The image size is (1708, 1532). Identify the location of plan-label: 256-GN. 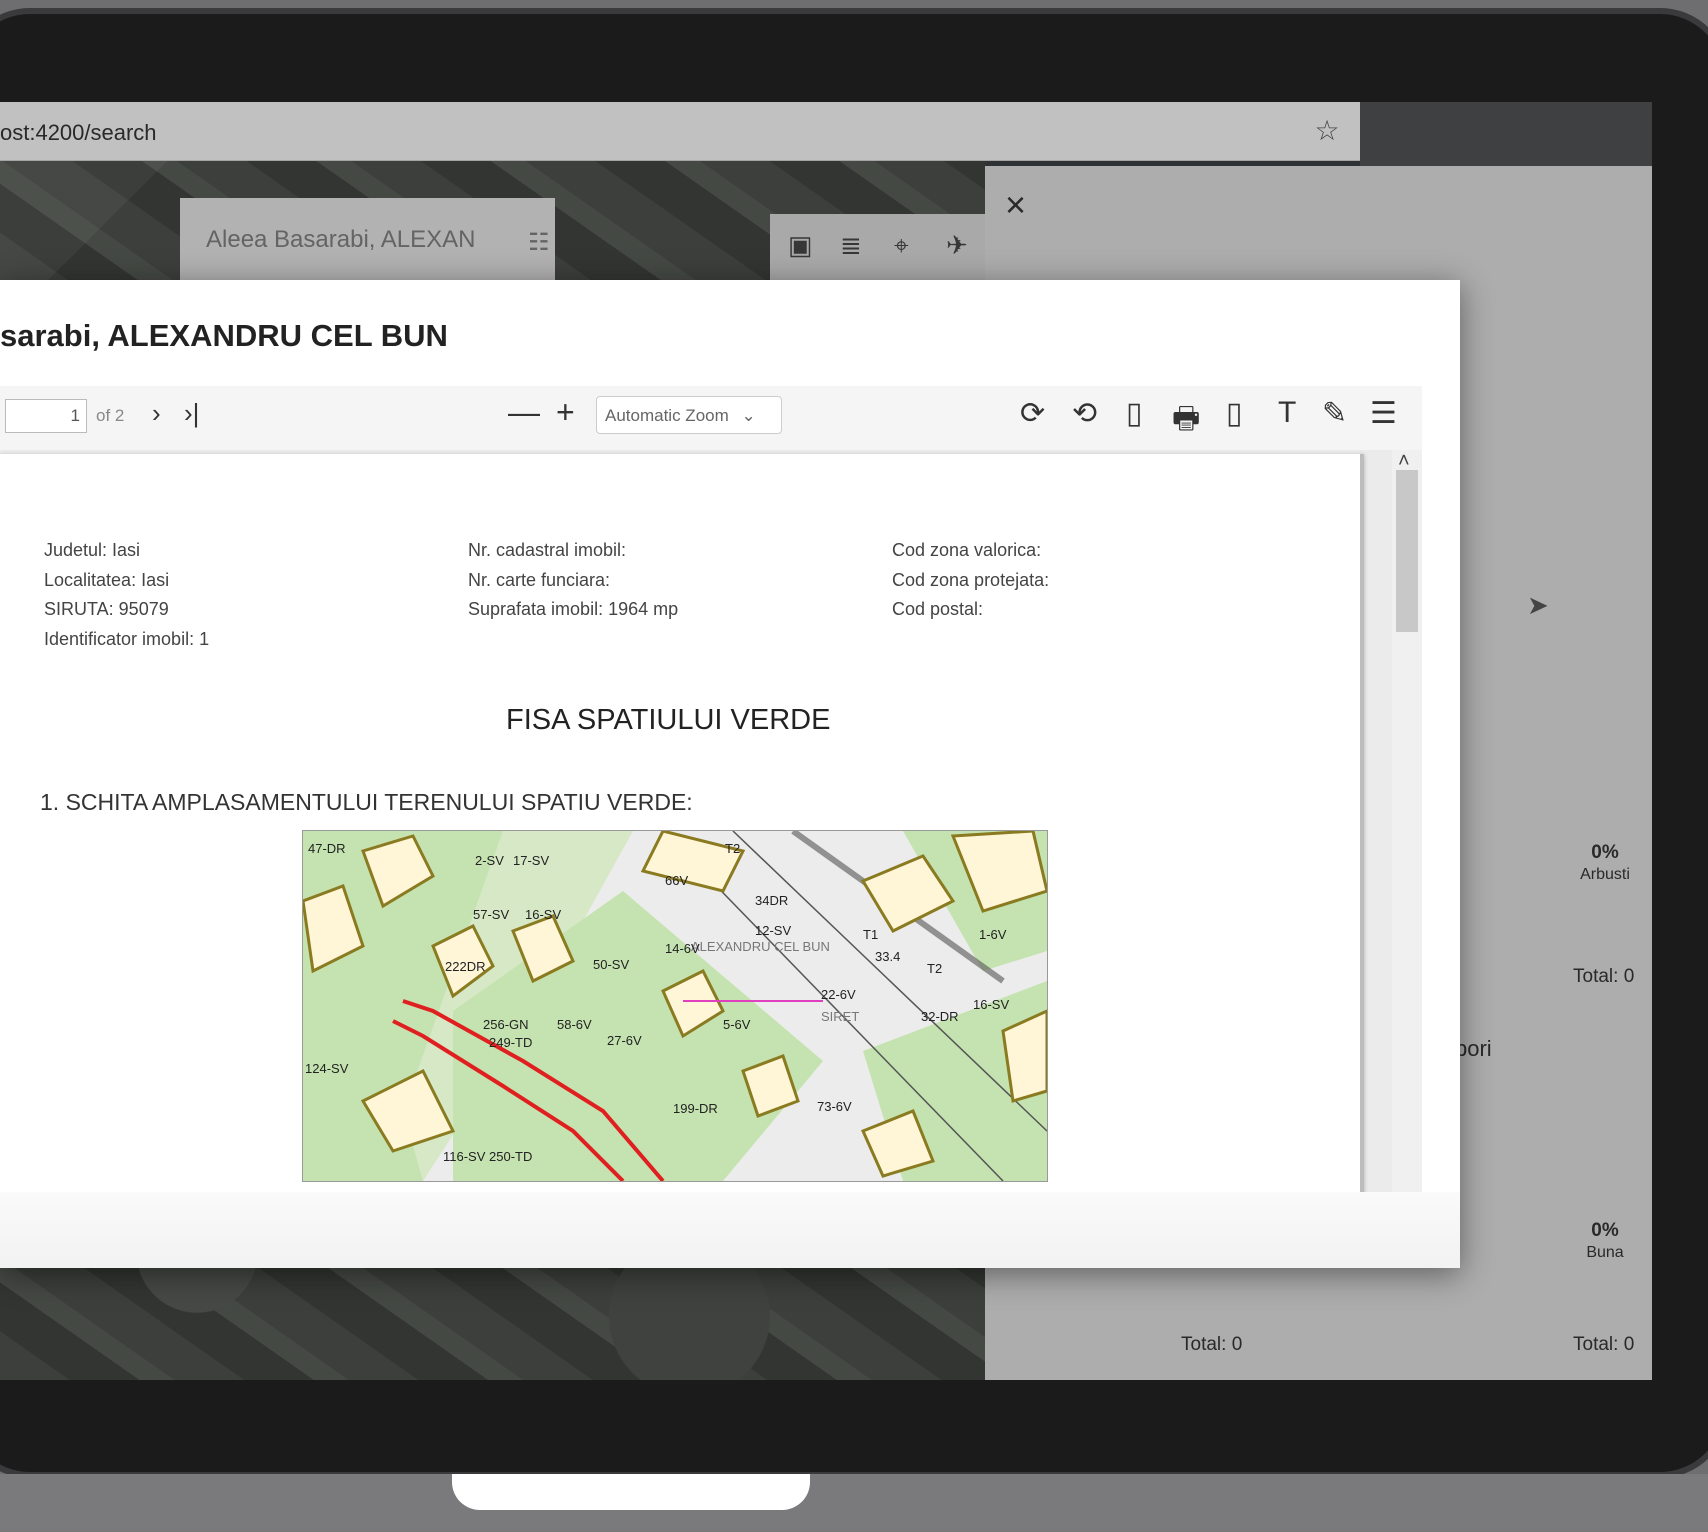
(506, 1024).